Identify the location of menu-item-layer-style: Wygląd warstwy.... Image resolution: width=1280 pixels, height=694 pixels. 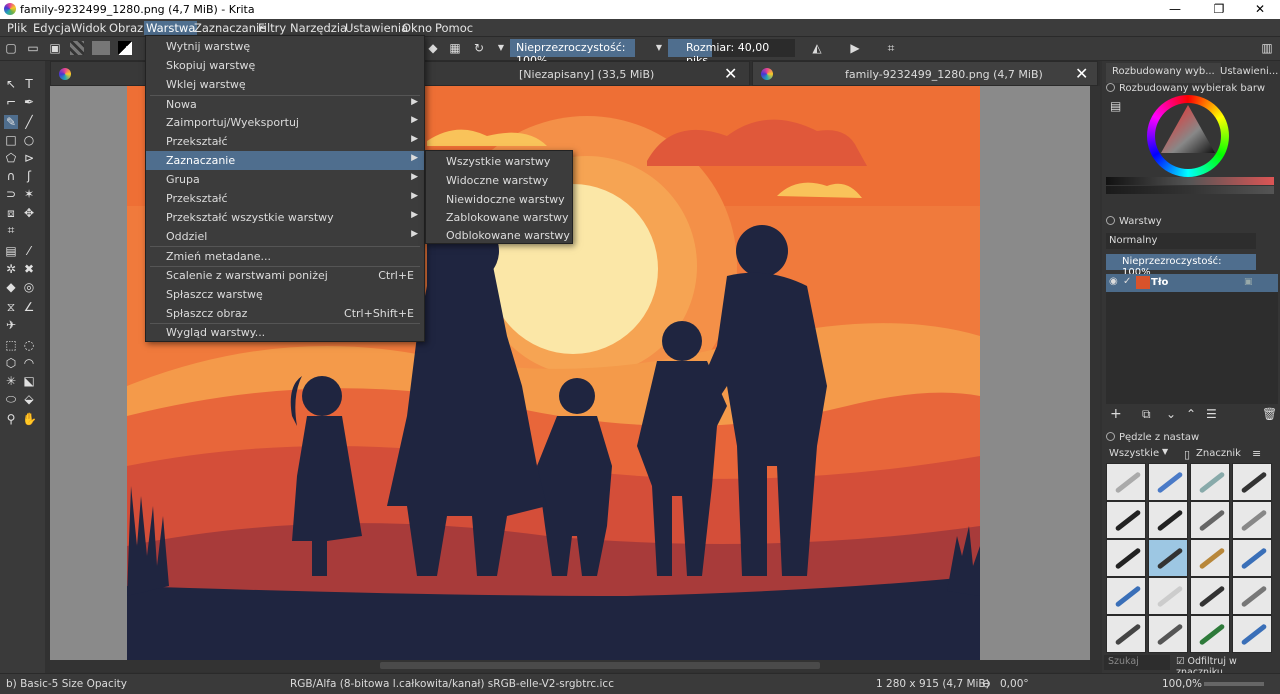
(285, 332).